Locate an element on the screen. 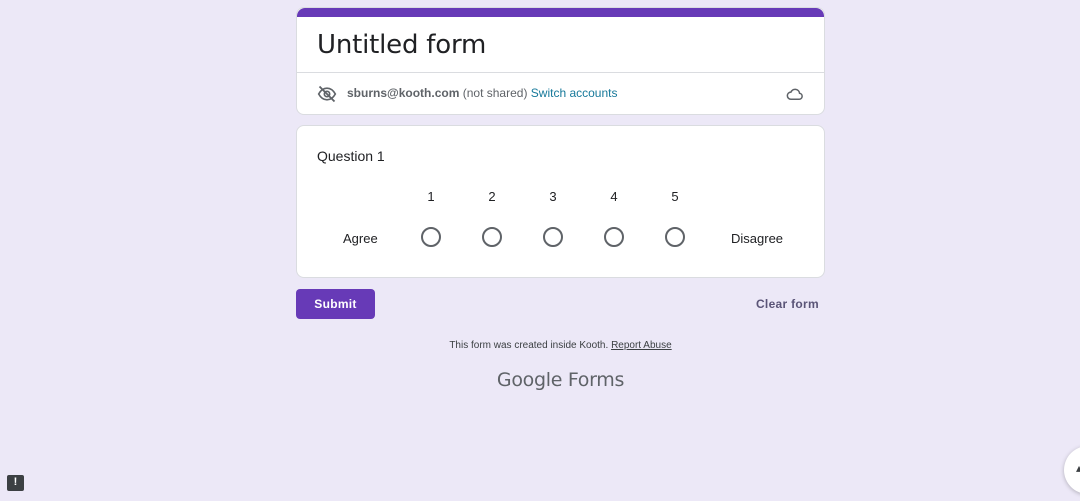 This screenshot has height=501, width=1080. scale-option-5: 5 is located at coordinates (675, 216).